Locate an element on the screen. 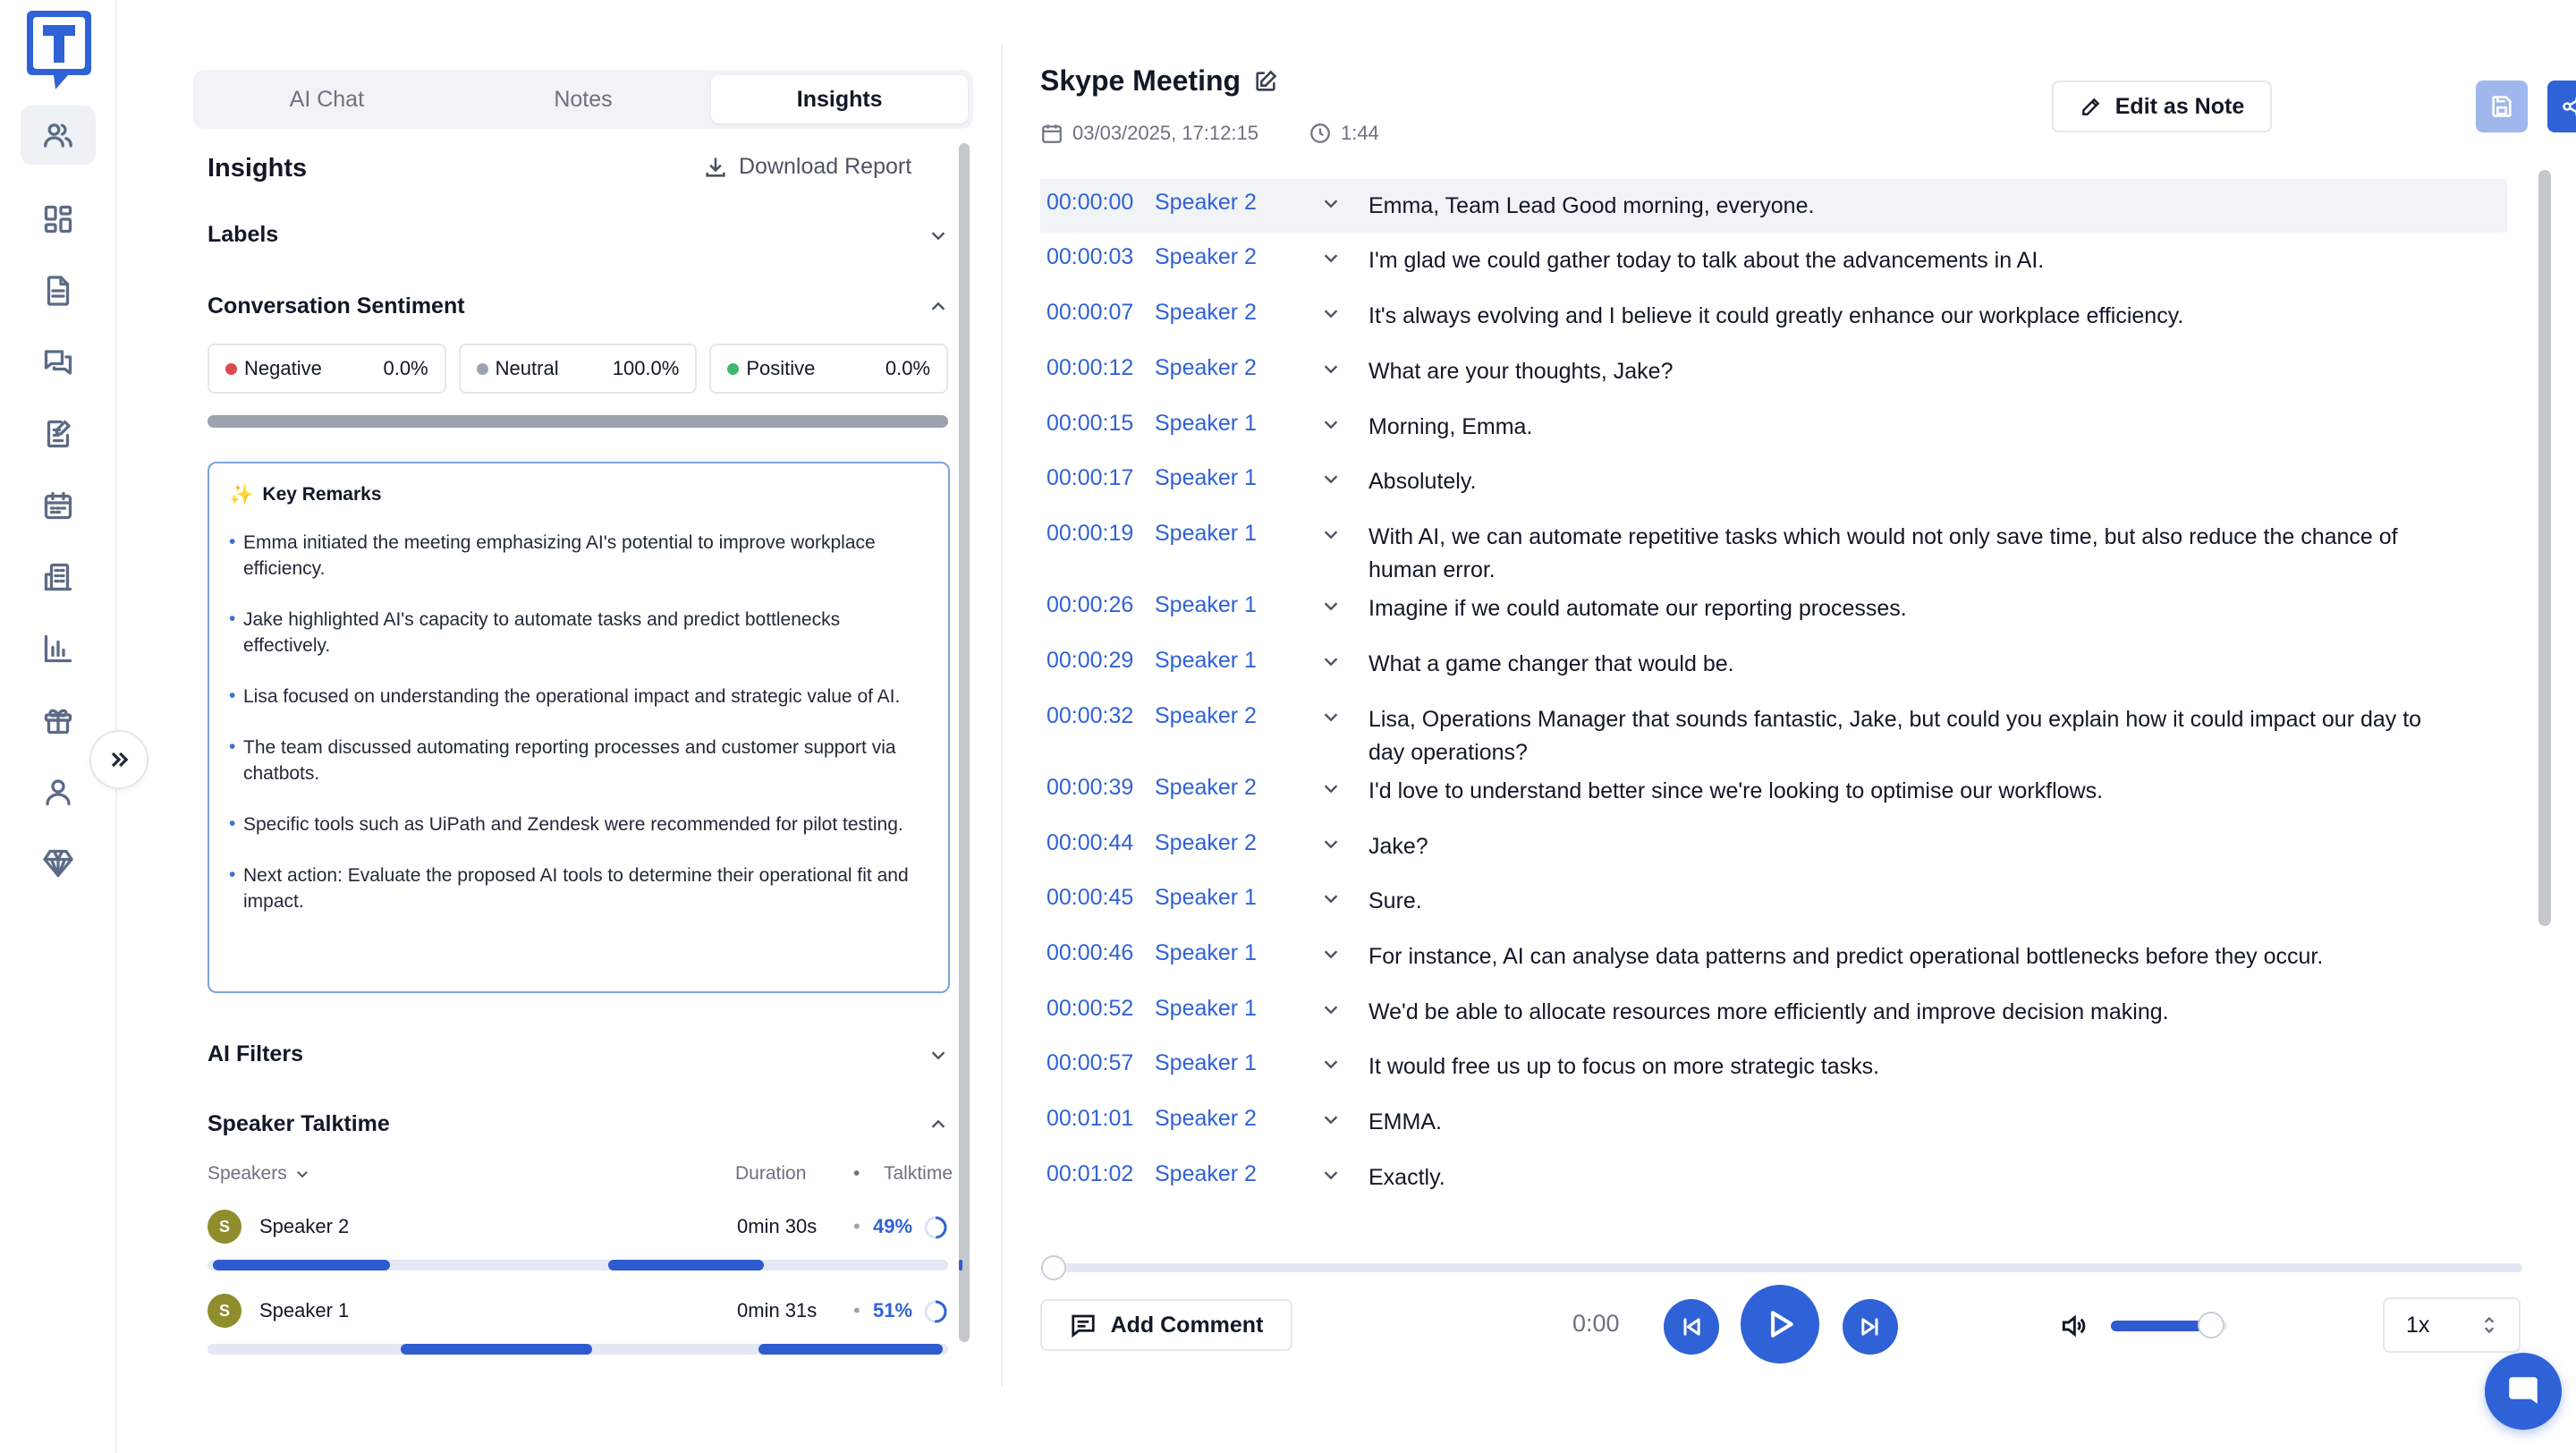  nav-analytics is located at coordinates (58, 648).